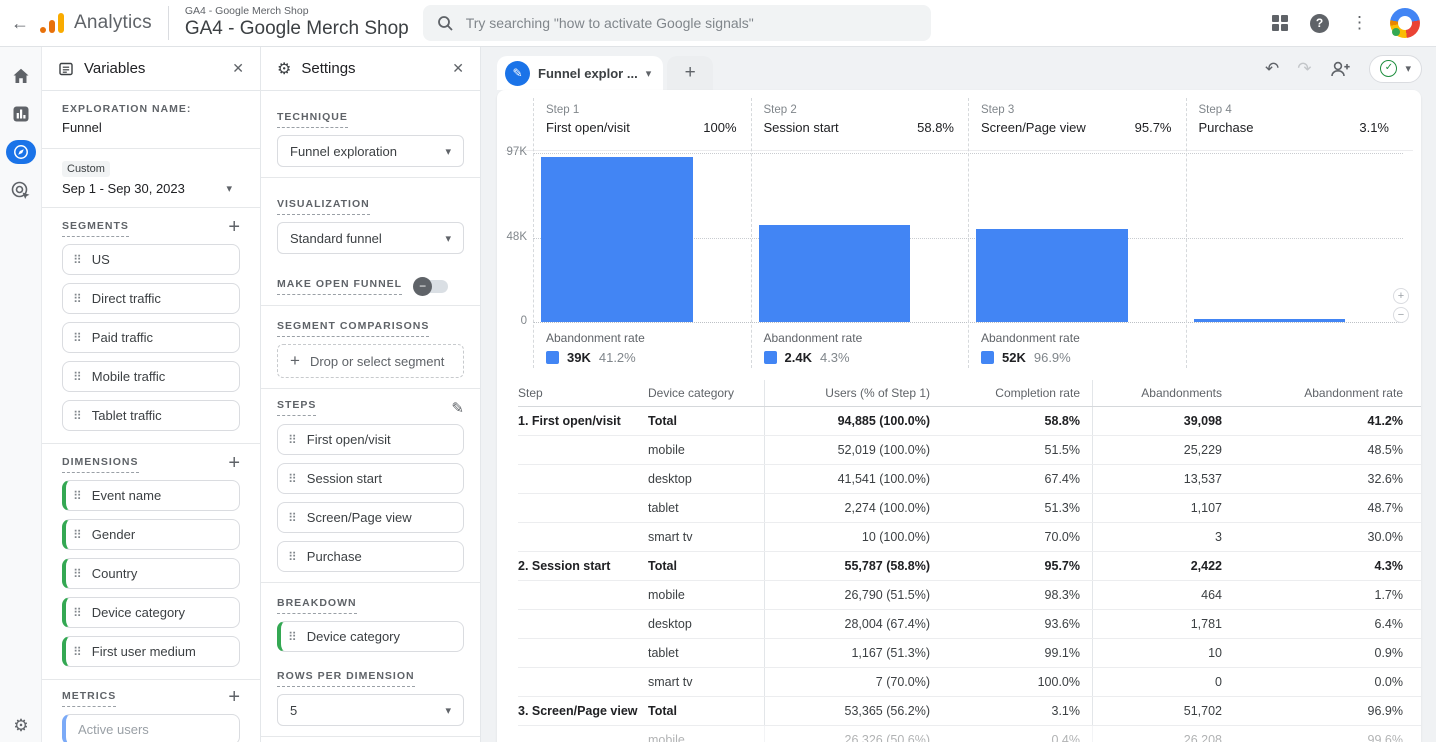 Image resolution: width=1436 pixels, height=742 pixels. What do you see at coordinates (1153, 127) in the screenshot?
I see `funnel-step-percent: 95.7%` at bounding box center [1153, 127].